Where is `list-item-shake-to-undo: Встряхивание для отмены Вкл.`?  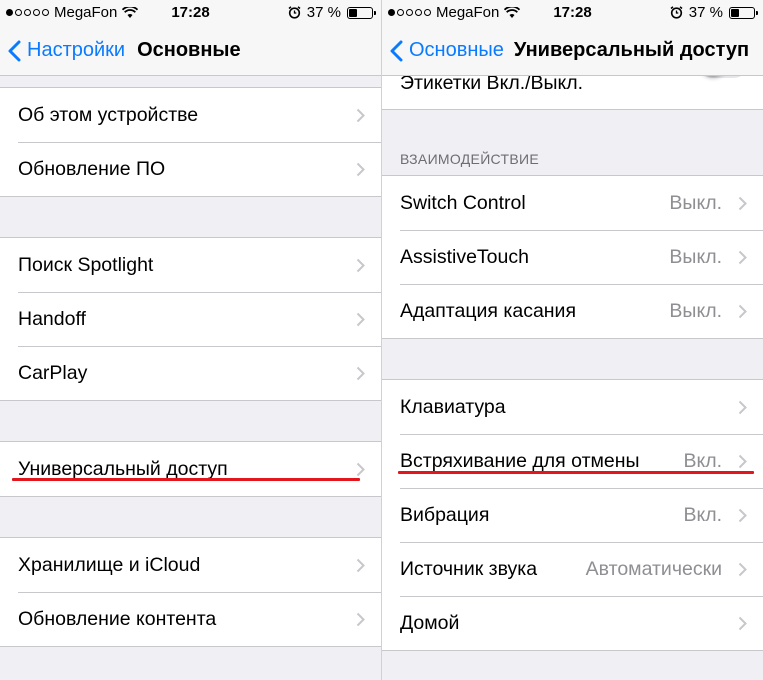
list-item-shake-to-undo: Встряхивание для отмены Вкл. is located at coordinates (572, 461).